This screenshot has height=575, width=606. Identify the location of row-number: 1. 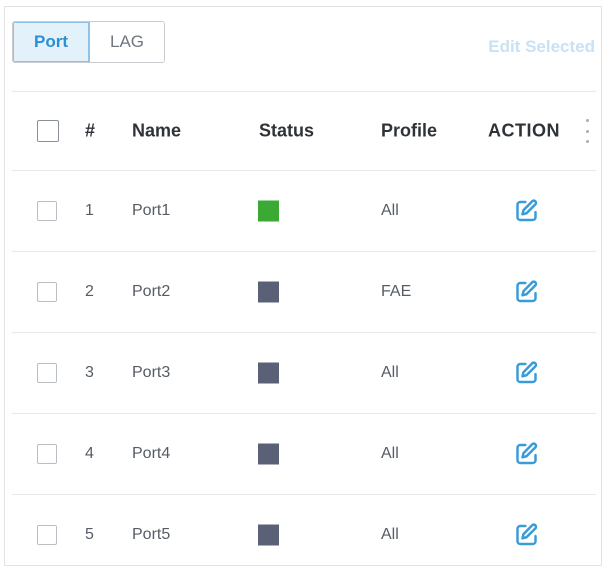
(89, 210).